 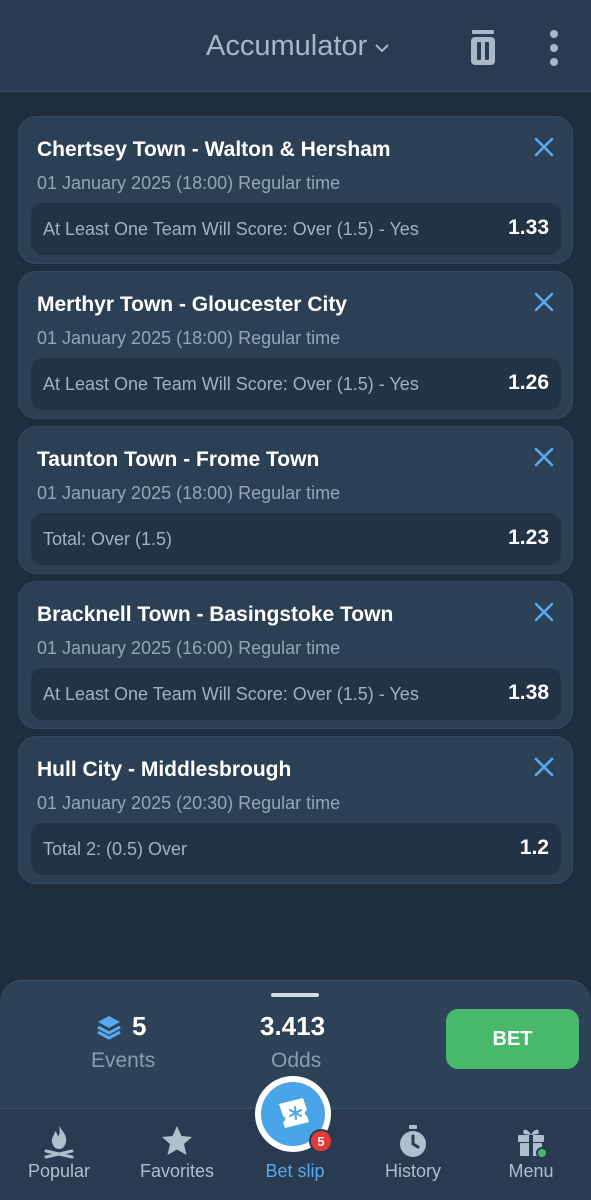 I want to click on stopwatch-icon, so click(x=413, y=1141).